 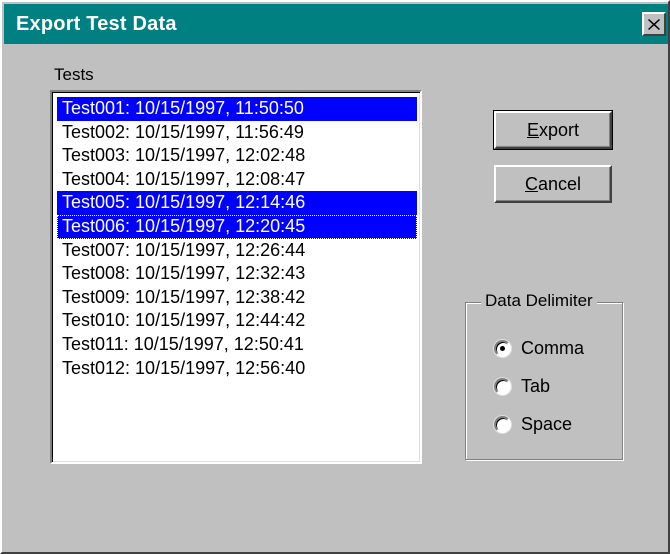 I want to click on close-icon, so click(x=654, y=24).